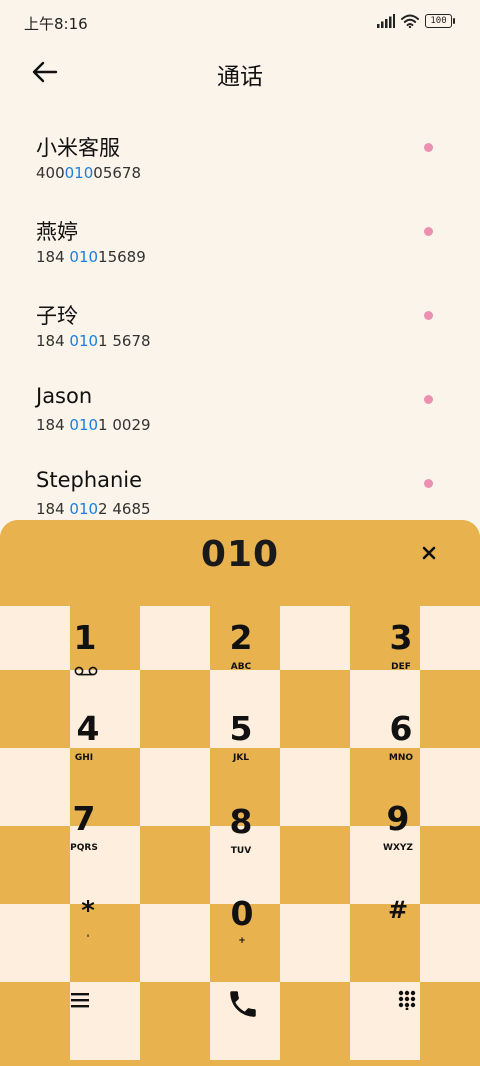  What do you see at coordinates (241, 637) in the screenshot?
I see `key-digit: 2` at bounding box center [241, 637].